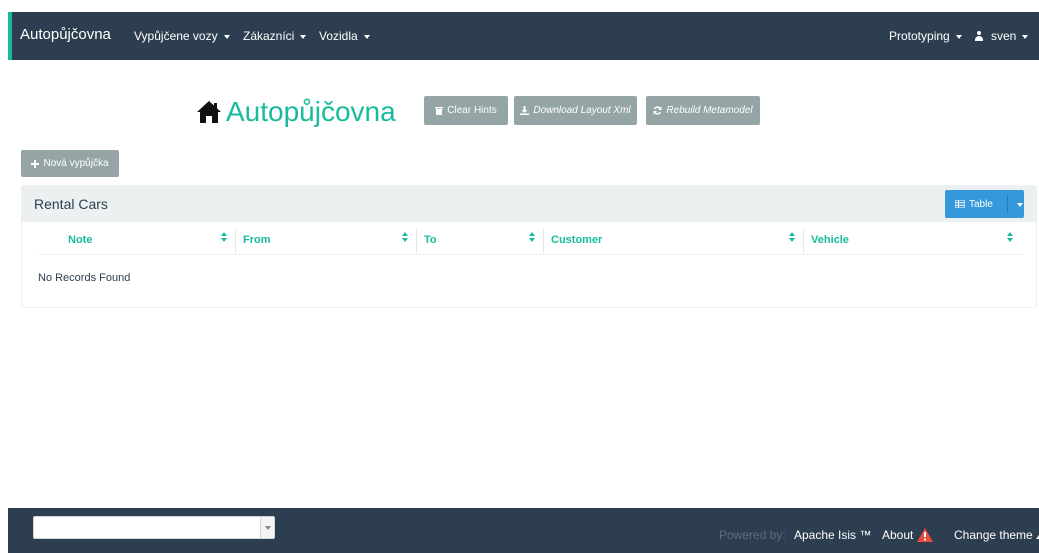 The width and height of the screenshot is (1039, 553). I want to click on about-link: About, so click(908, 535).